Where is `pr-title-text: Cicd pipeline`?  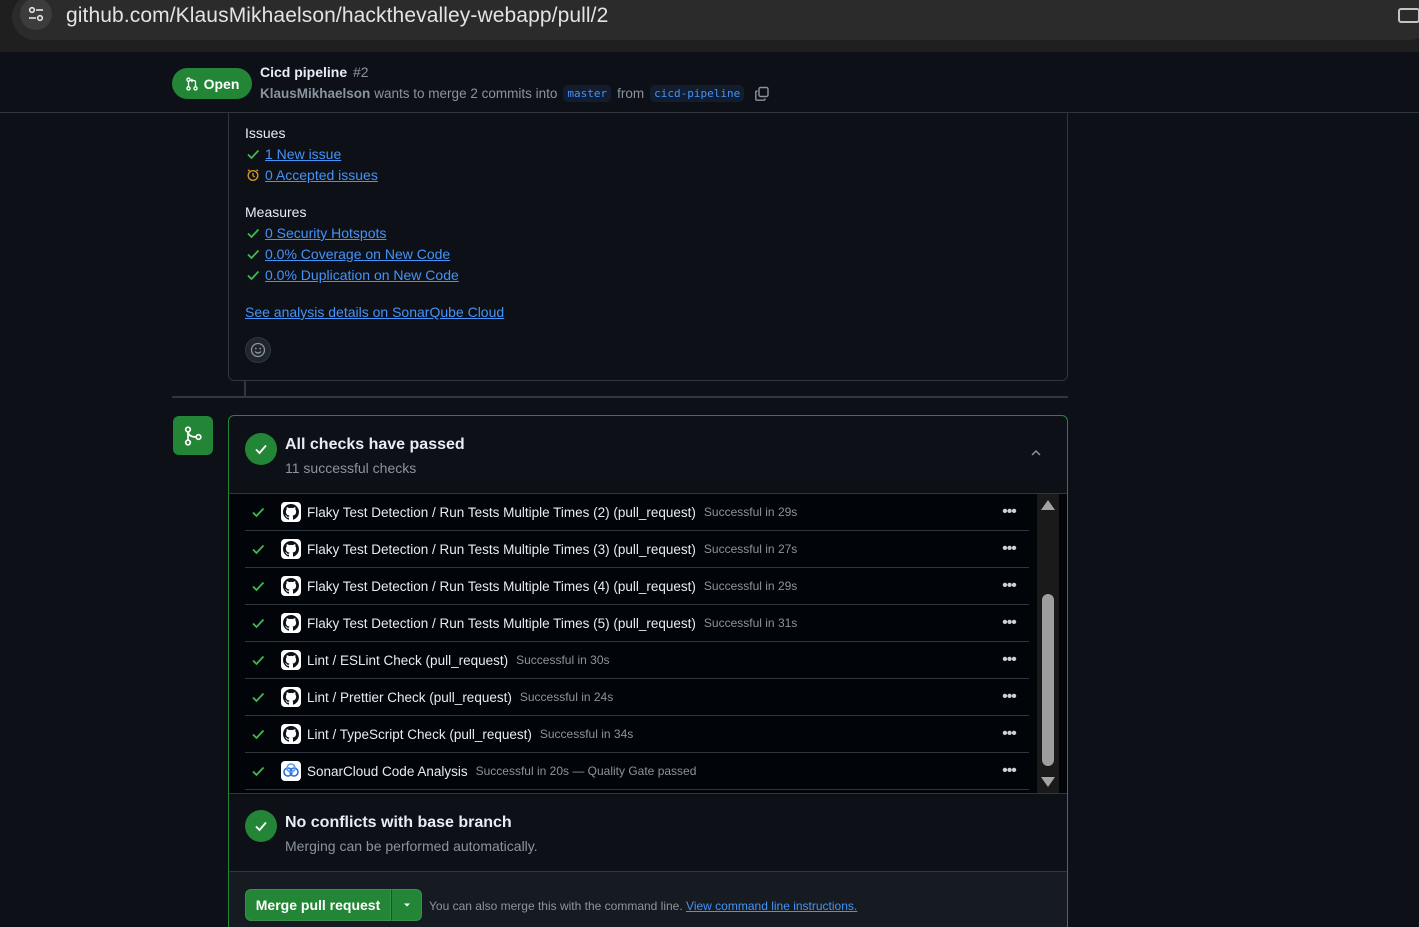
pr-title-text: Cicd pipeline is located at coordinates (303, 72).